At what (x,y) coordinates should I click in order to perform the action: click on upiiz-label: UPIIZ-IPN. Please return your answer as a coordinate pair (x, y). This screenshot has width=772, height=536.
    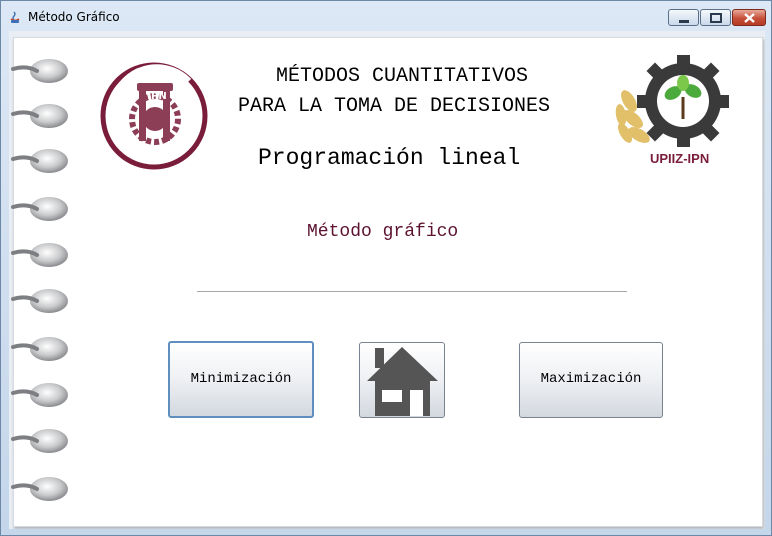
    Looking at the image, I should click on (680, 158).